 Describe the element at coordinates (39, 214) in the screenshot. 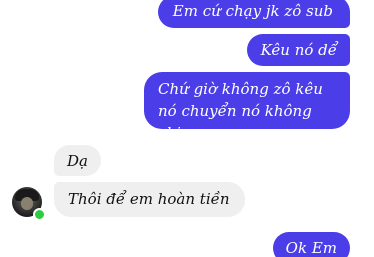

I see `online-status-icon` at that location.